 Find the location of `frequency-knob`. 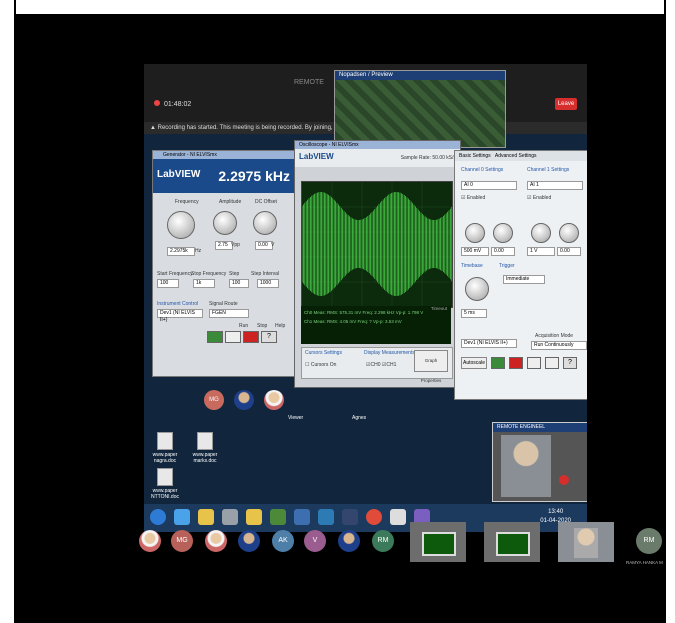

frequency-knob is located at coordinates (181, 225).